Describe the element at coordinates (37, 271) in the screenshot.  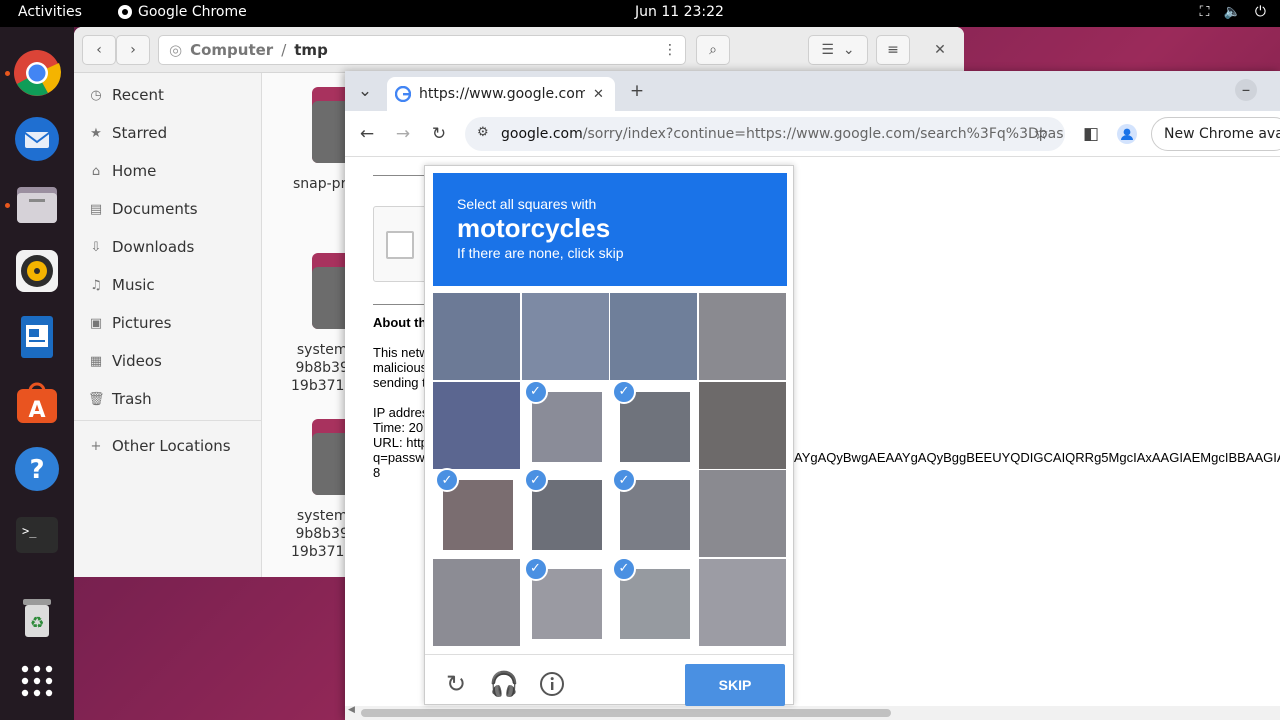
I see `rhythmbox-icon` at that location.